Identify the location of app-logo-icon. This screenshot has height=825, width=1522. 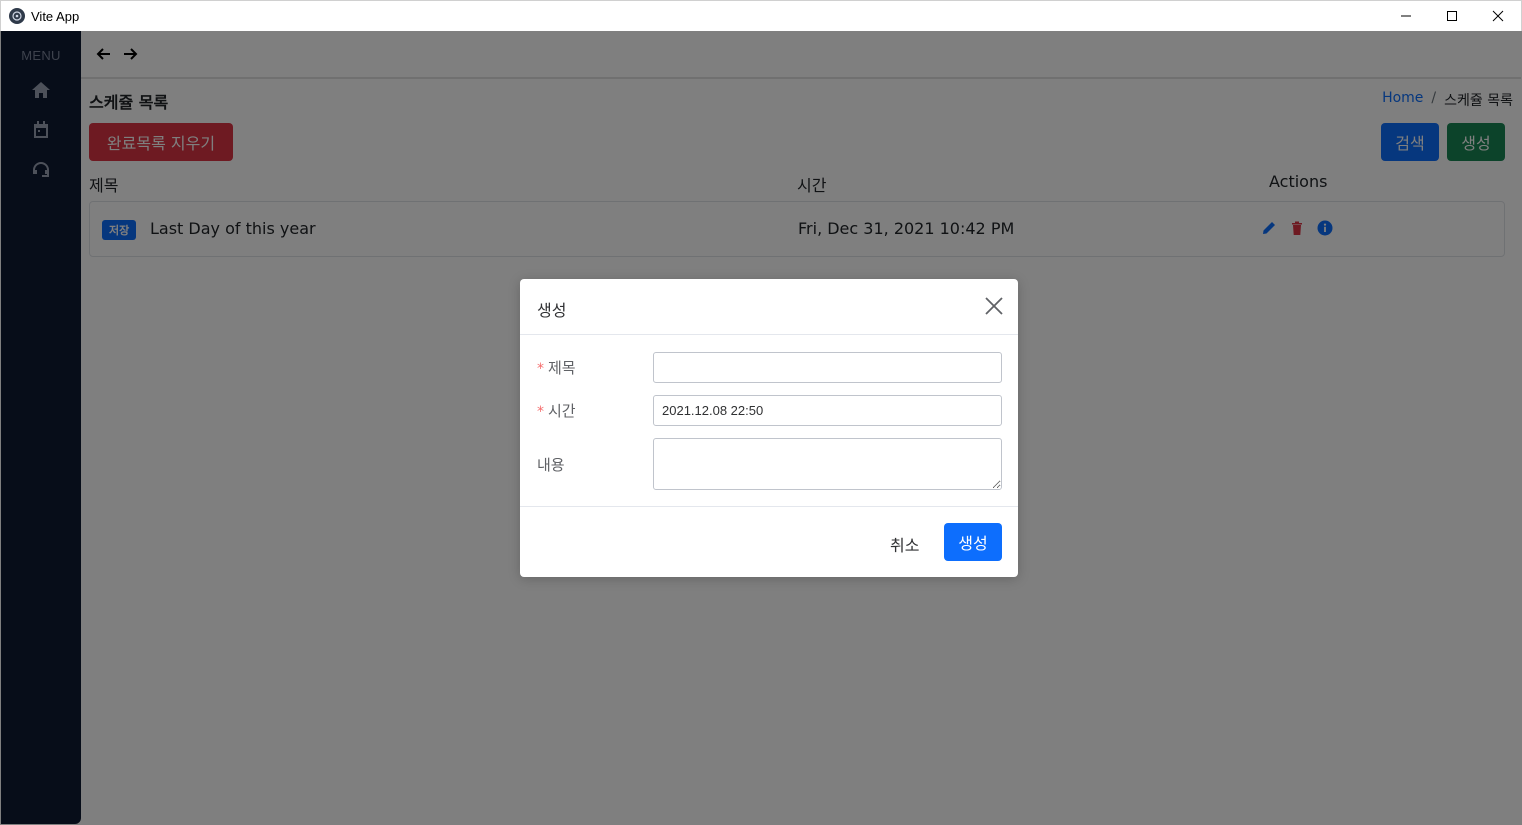
(17, 16).